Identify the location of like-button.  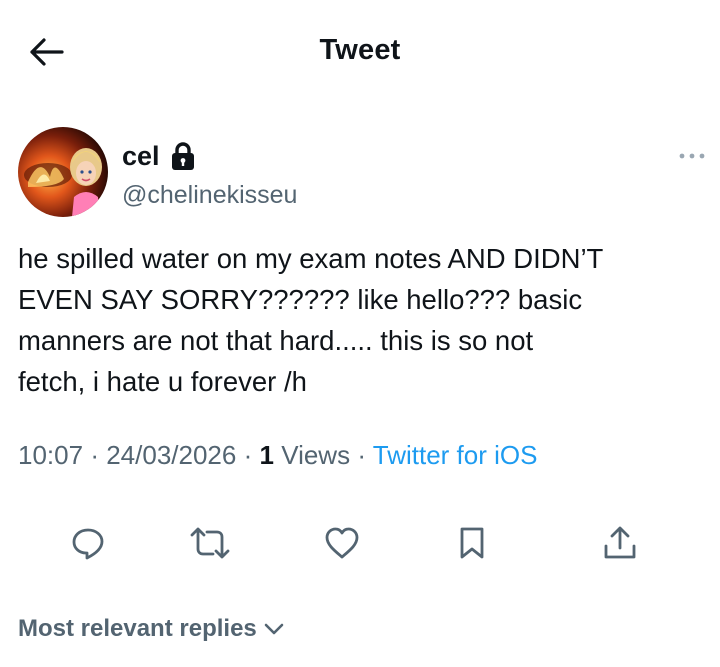
(342, 543).